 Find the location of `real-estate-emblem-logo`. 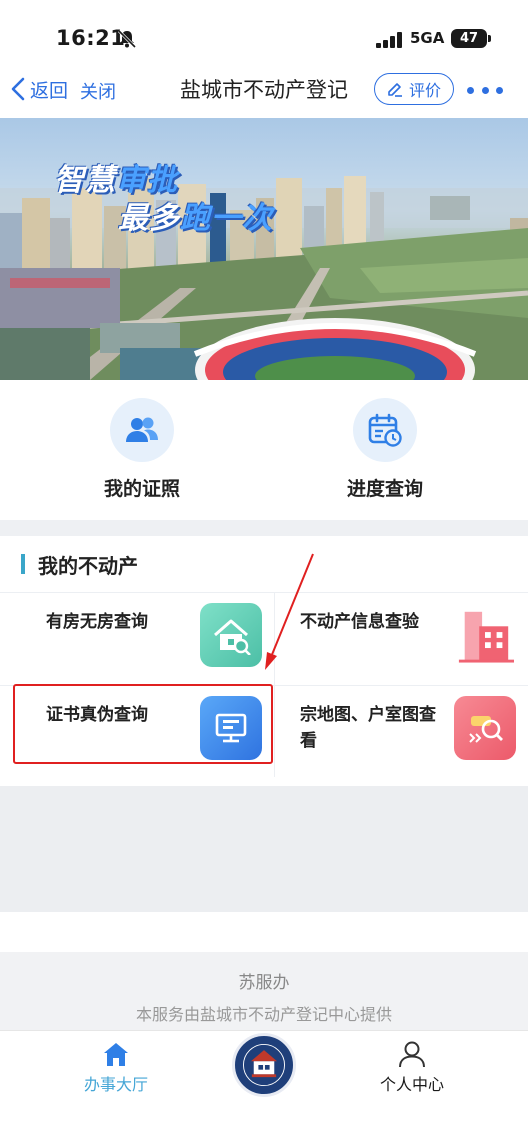

real-estate-emblem-logo is located at coordinates (264, 1065).